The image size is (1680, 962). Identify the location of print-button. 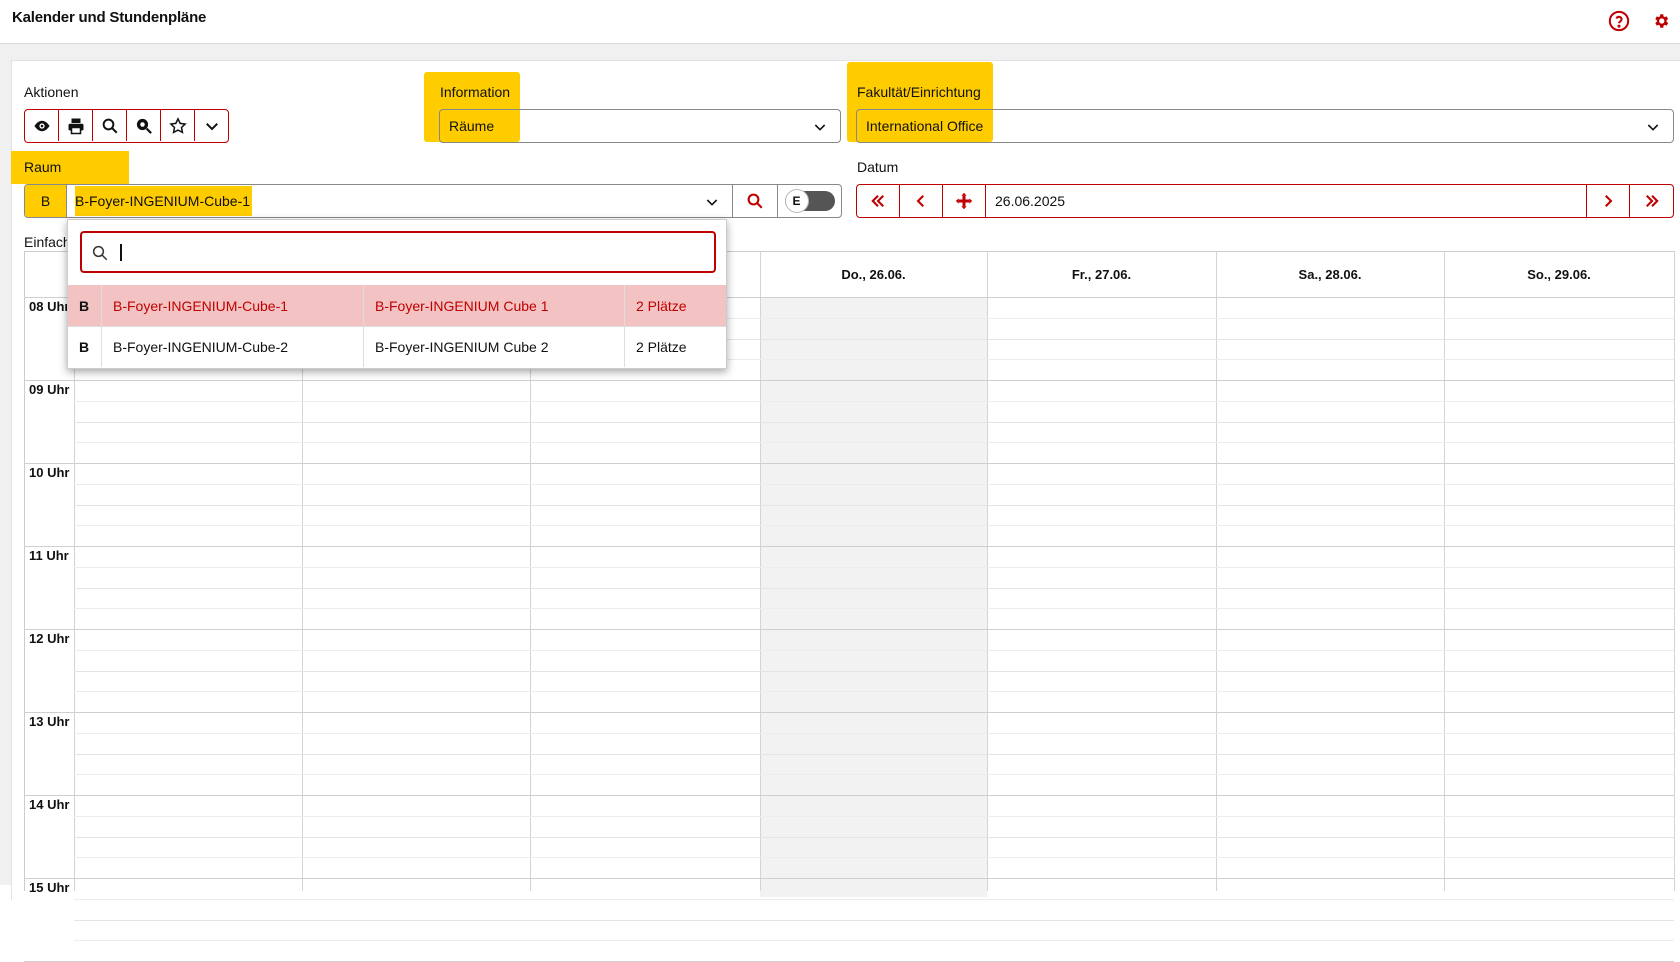
(76, 125).